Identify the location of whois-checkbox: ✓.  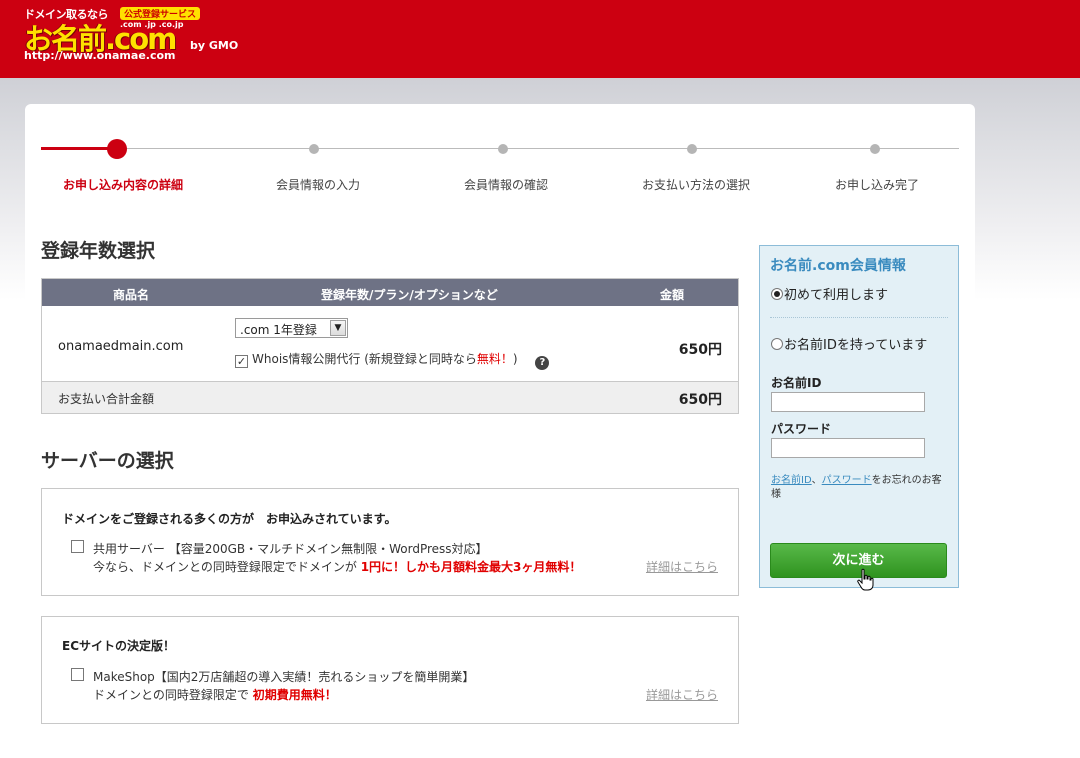
(241, 361).